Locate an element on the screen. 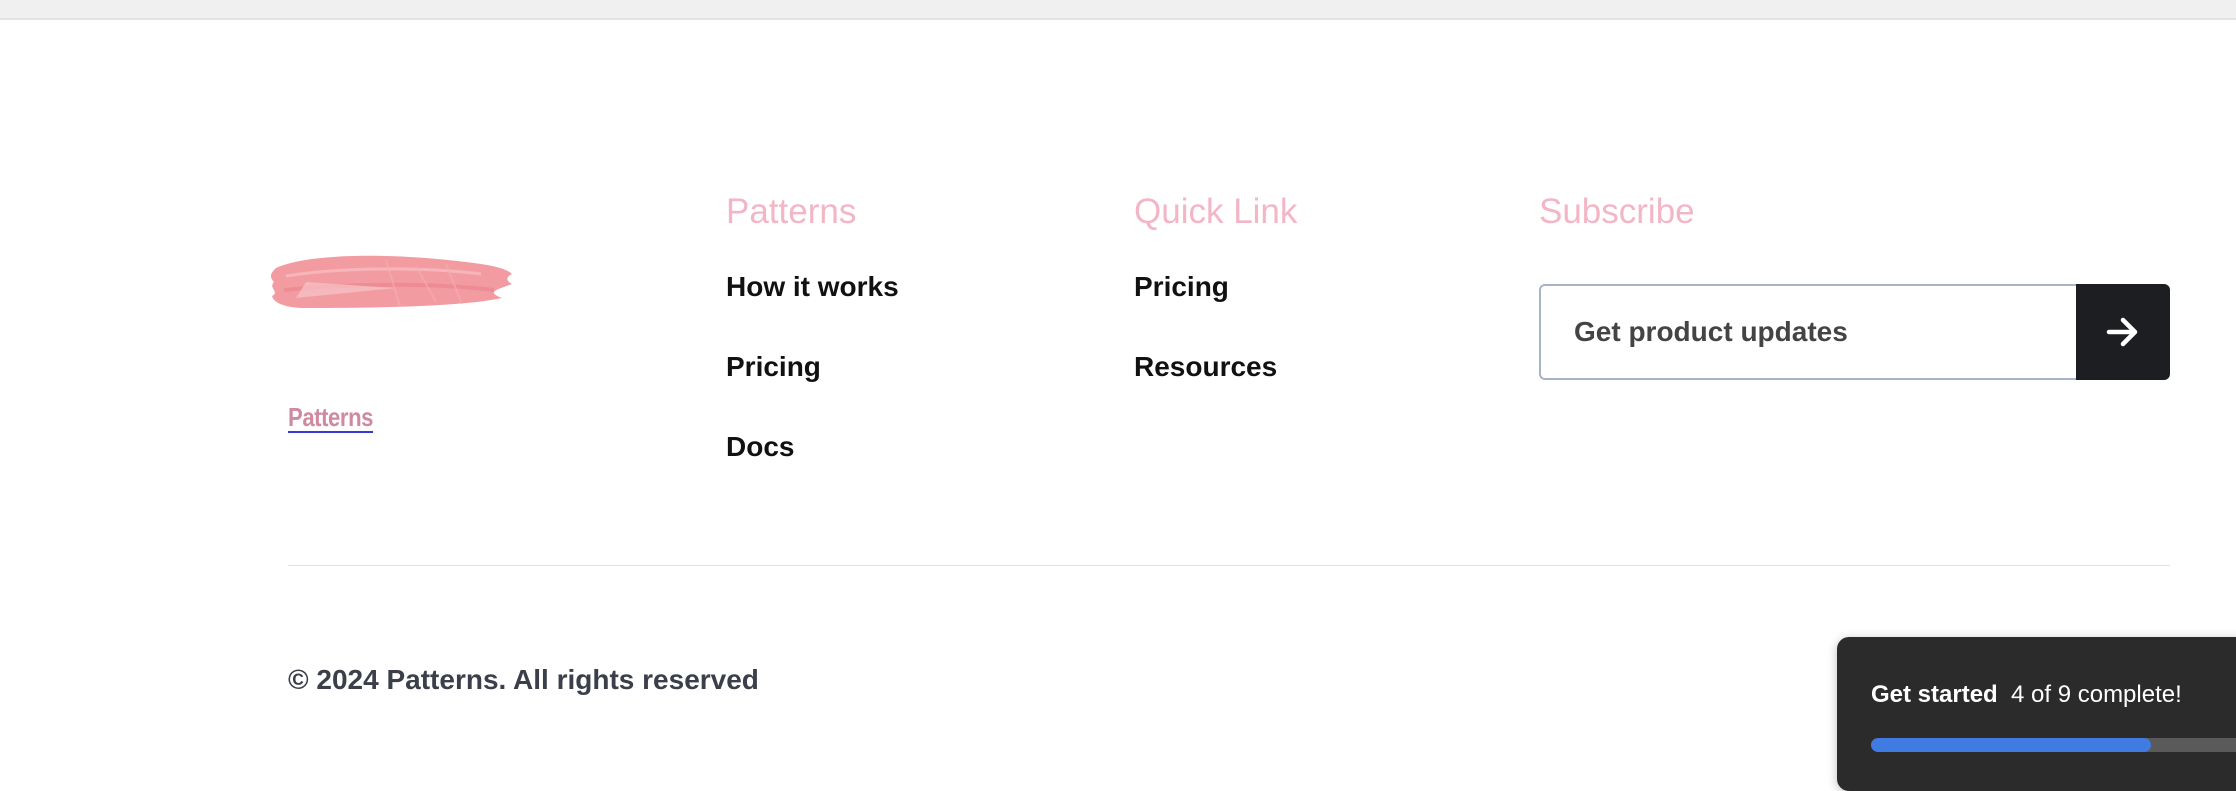  patterns-links: How it works Pricing Docs is located at coordinates (812, 392).